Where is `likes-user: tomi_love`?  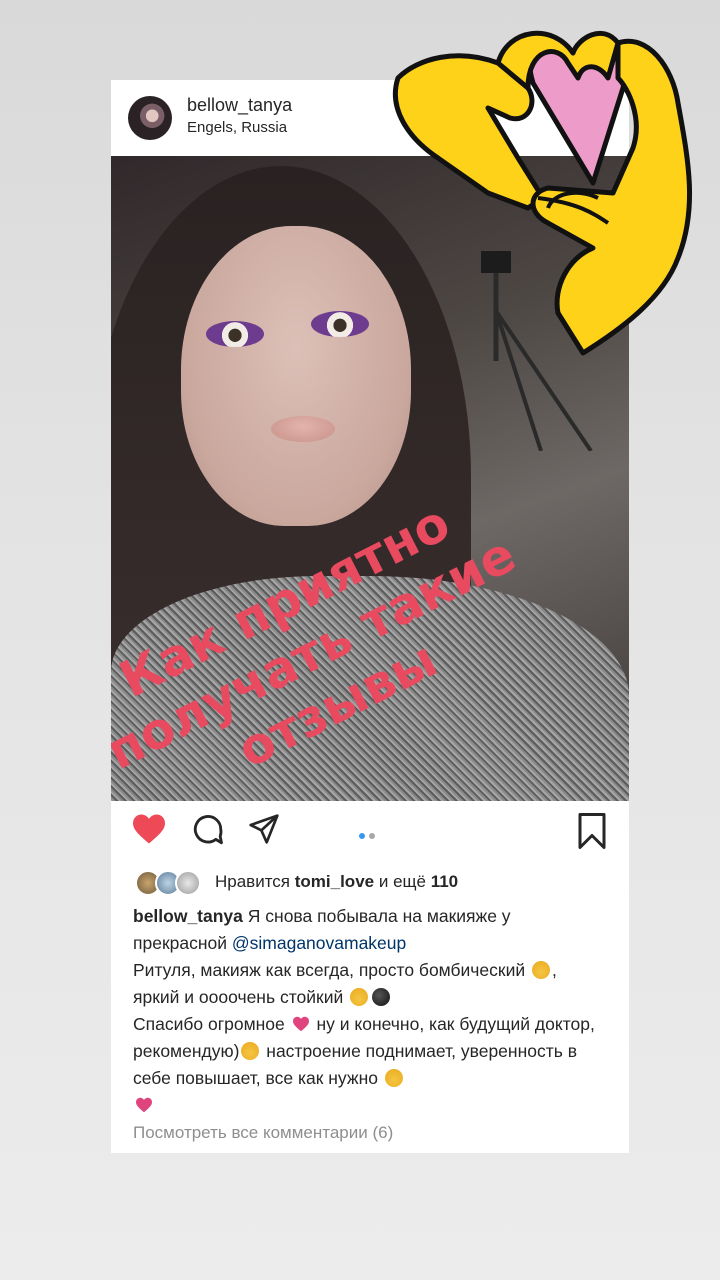 likes-user: tomi_love is located at coordinates (334, 881).